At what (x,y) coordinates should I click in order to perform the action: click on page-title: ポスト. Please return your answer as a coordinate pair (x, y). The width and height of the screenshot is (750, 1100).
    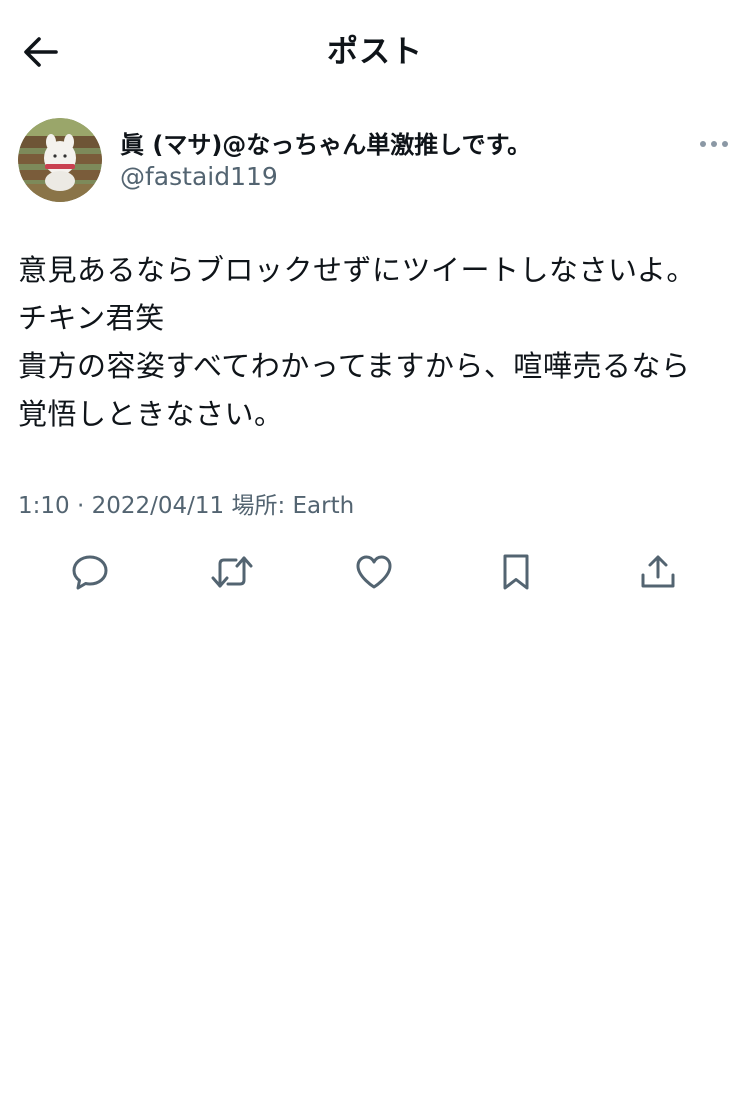
    Looking at the image, I should click on (375, 52).